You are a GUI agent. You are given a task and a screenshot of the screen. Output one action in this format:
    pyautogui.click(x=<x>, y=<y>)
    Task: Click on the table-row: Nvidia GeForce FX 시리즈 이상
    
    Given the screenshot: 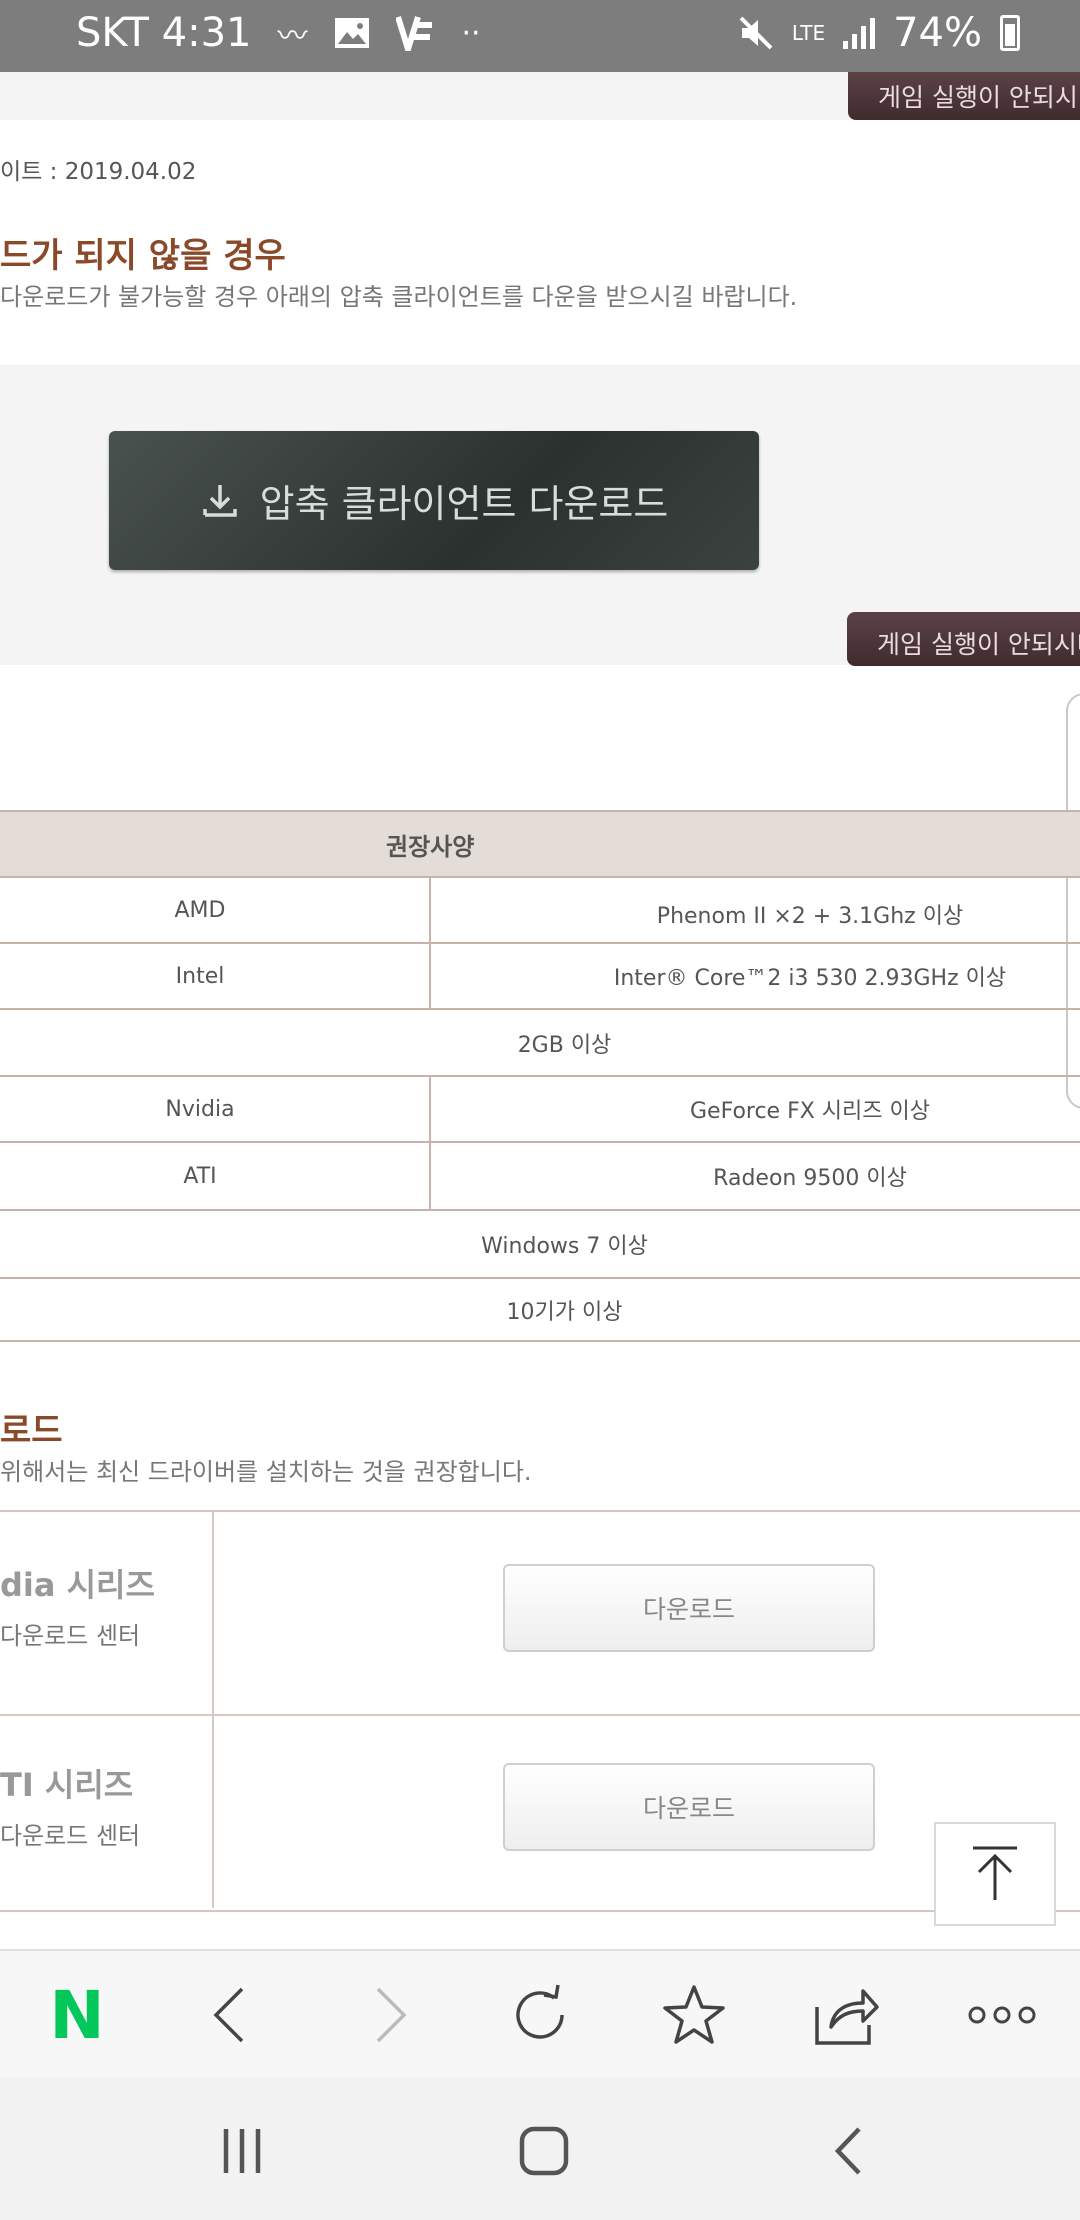 What is the action you would take?
    pyautogui.click(x=540, y=1109)
    